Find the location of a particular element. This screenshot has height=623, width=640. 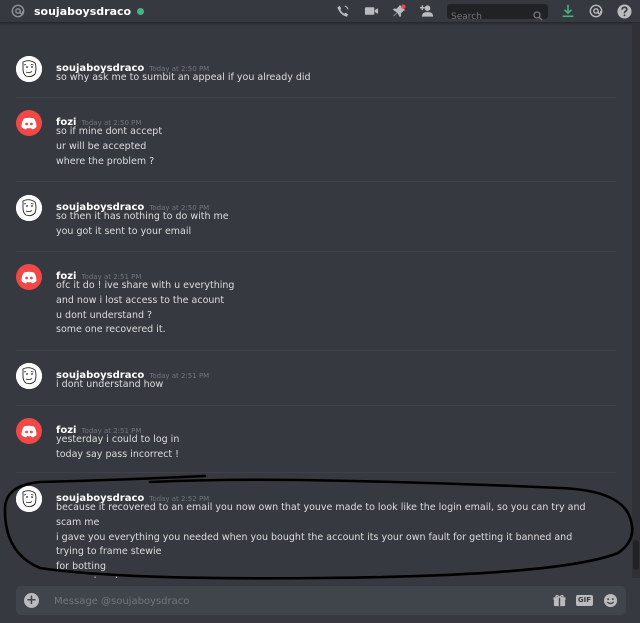

message-line: you got it sent to your email is located at coordinates (124, 231).